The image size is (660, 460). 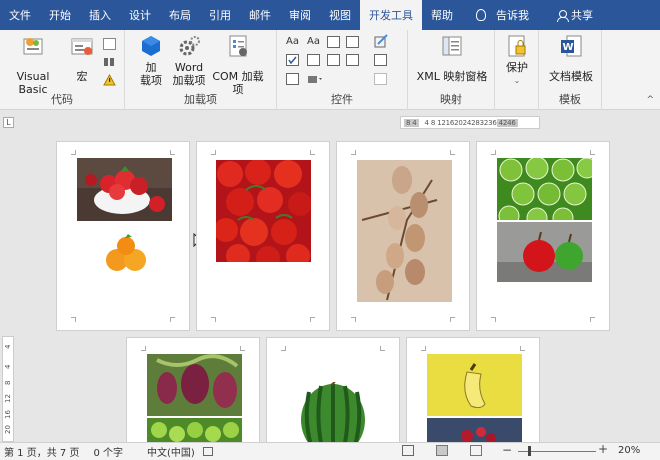 I want to click on tab-design: 设计, so click(x=140, y=15).